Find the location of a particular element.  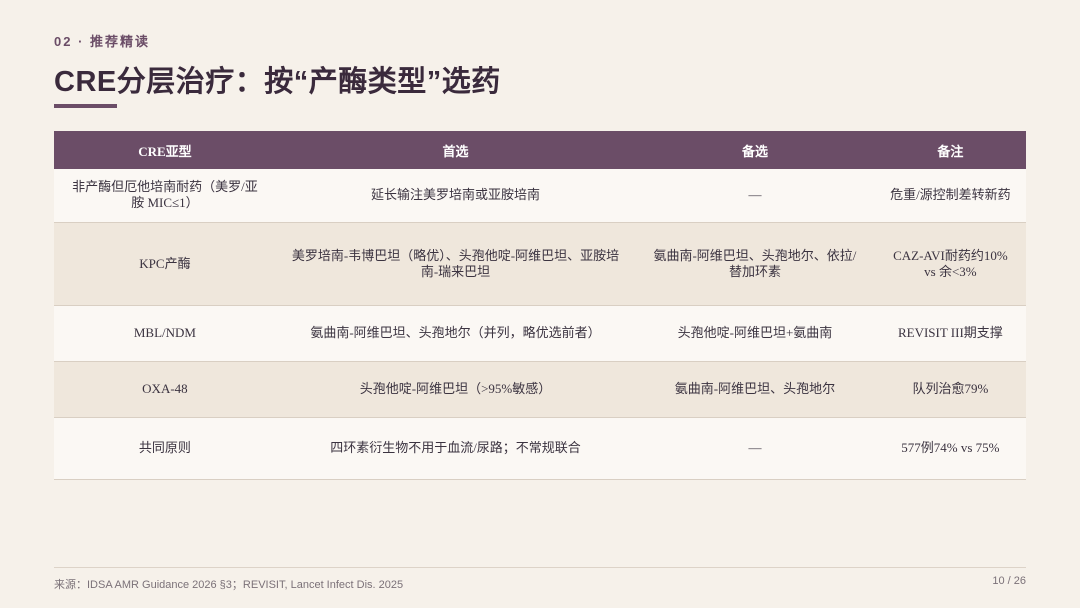

cell-alternative: 氨曲南-阿维巴坦、头孢地尔、依拉/替加环素 is located at coordinates (755, 264).